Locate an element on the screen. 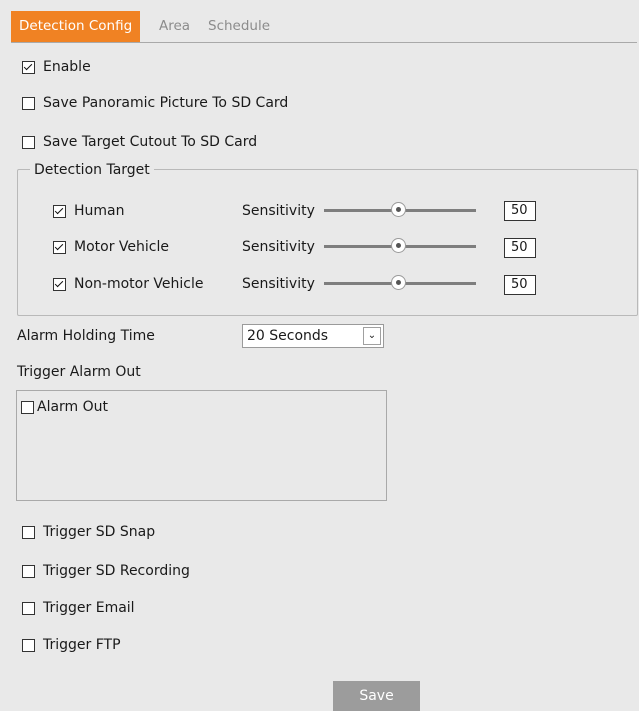 This screenshot has height=711, width=639. save-panoramic-row: Save Panoramic Picture To SD Card is located at coordinates (155, 103).